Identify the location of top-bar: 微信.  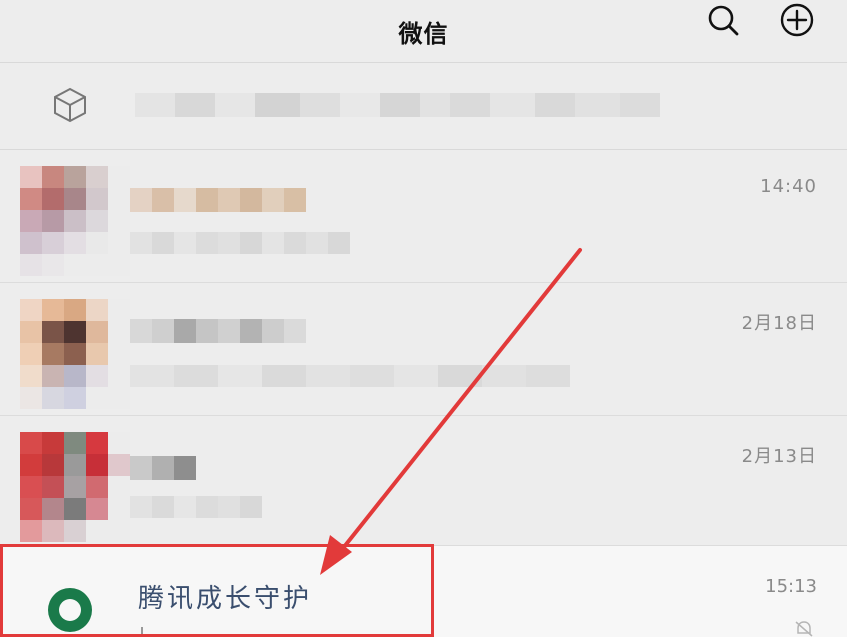
(423, 31).